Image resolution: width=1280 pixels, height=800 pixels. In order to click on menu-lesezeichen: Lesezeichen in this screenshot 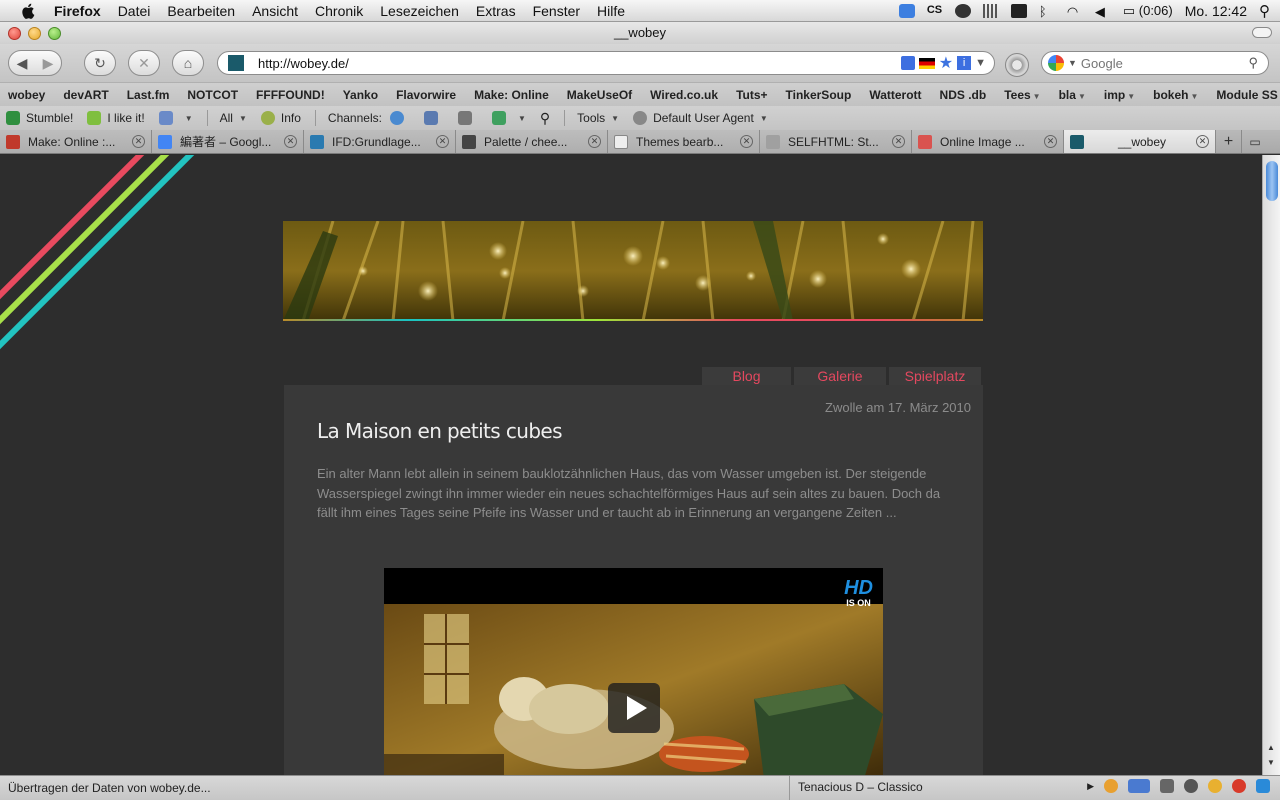, I will do `click(419, 11)`.